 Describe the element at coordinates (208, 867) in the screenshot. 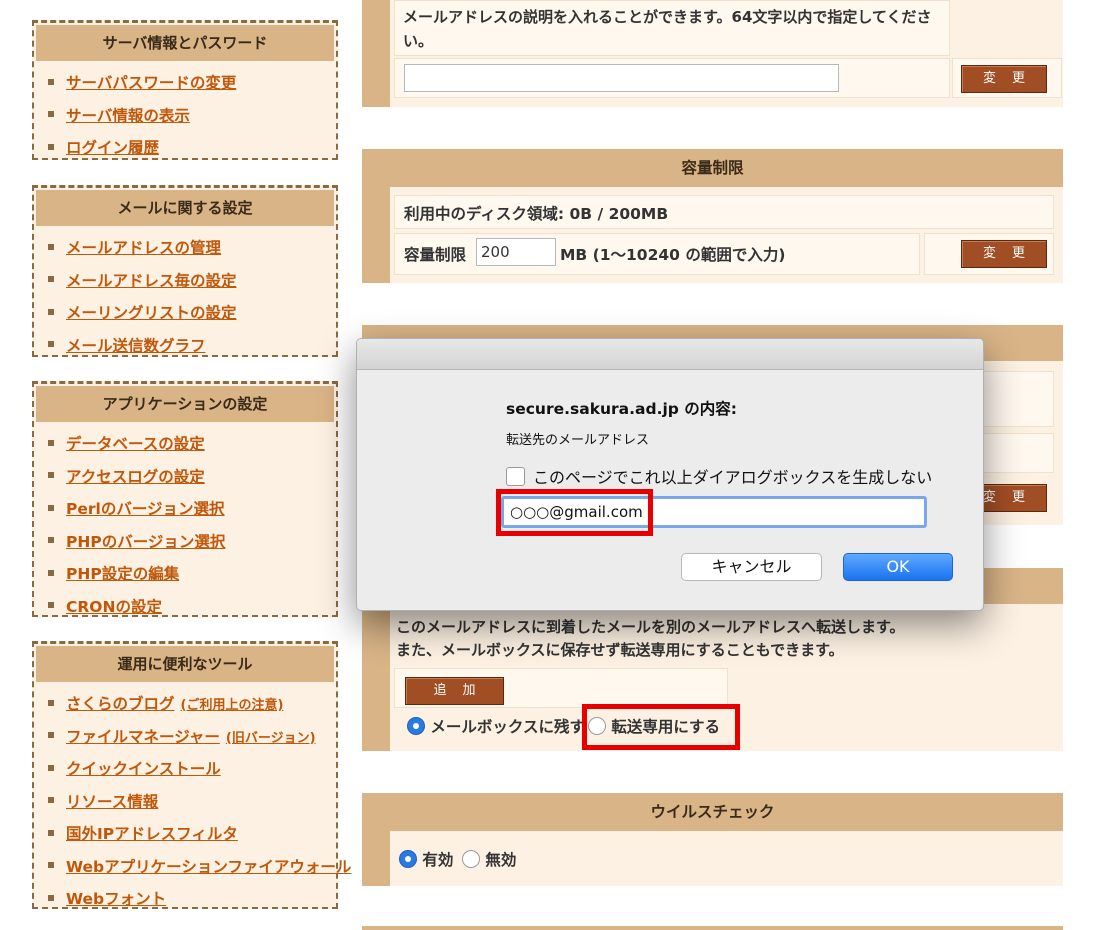

I see `sidebar-link: Webアプリケーションファイアウォール` at that location.